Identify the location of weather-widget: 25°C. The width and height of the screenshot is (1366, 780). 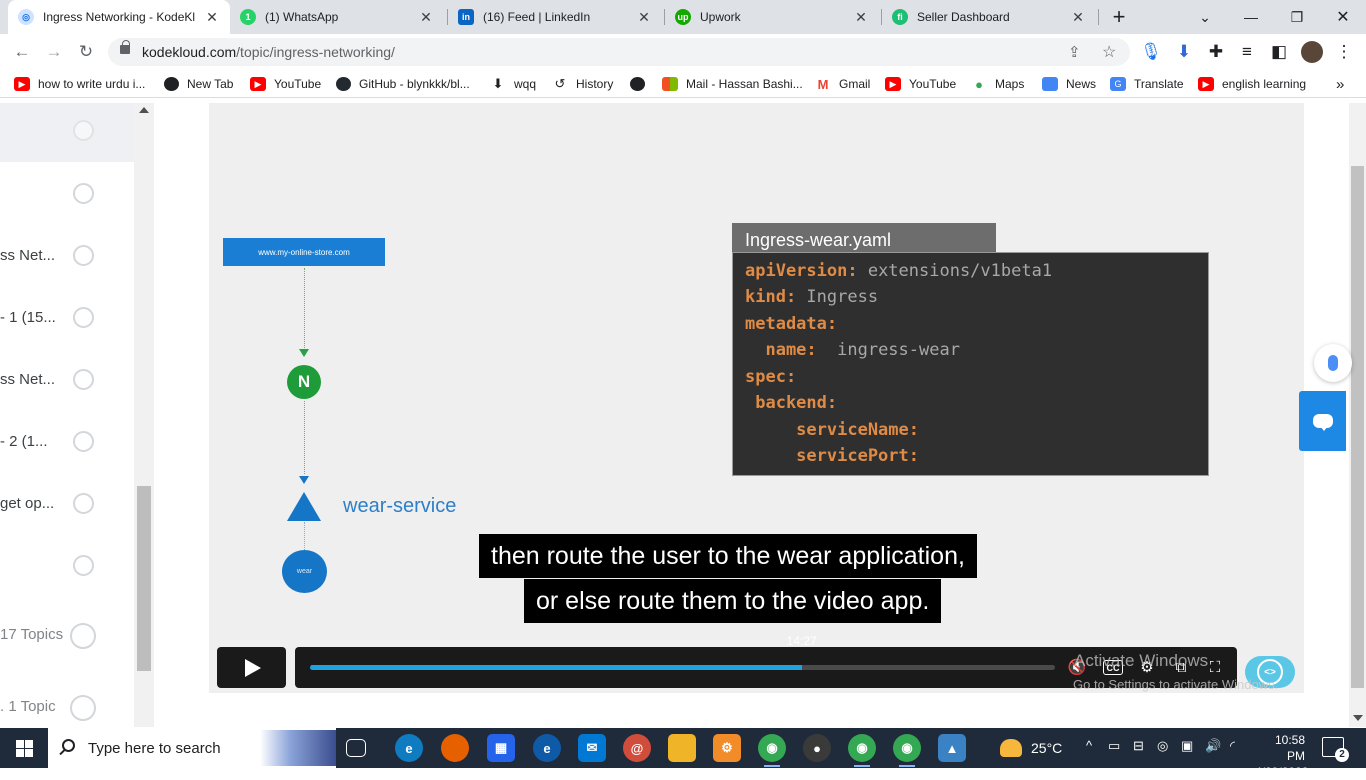
(1031, 748).